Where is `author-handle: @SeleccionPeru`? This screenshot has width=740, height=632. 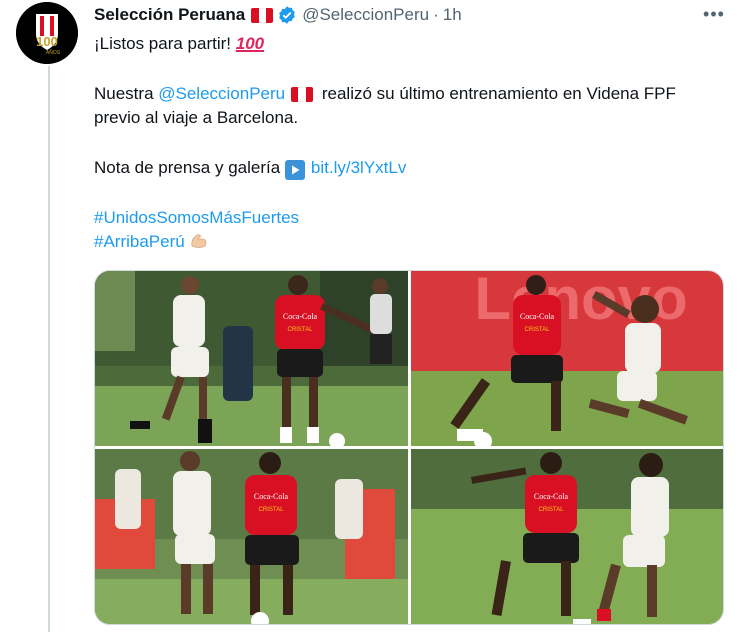
author-handle: @SeleccionPeru is located at coordinates (365, 15).